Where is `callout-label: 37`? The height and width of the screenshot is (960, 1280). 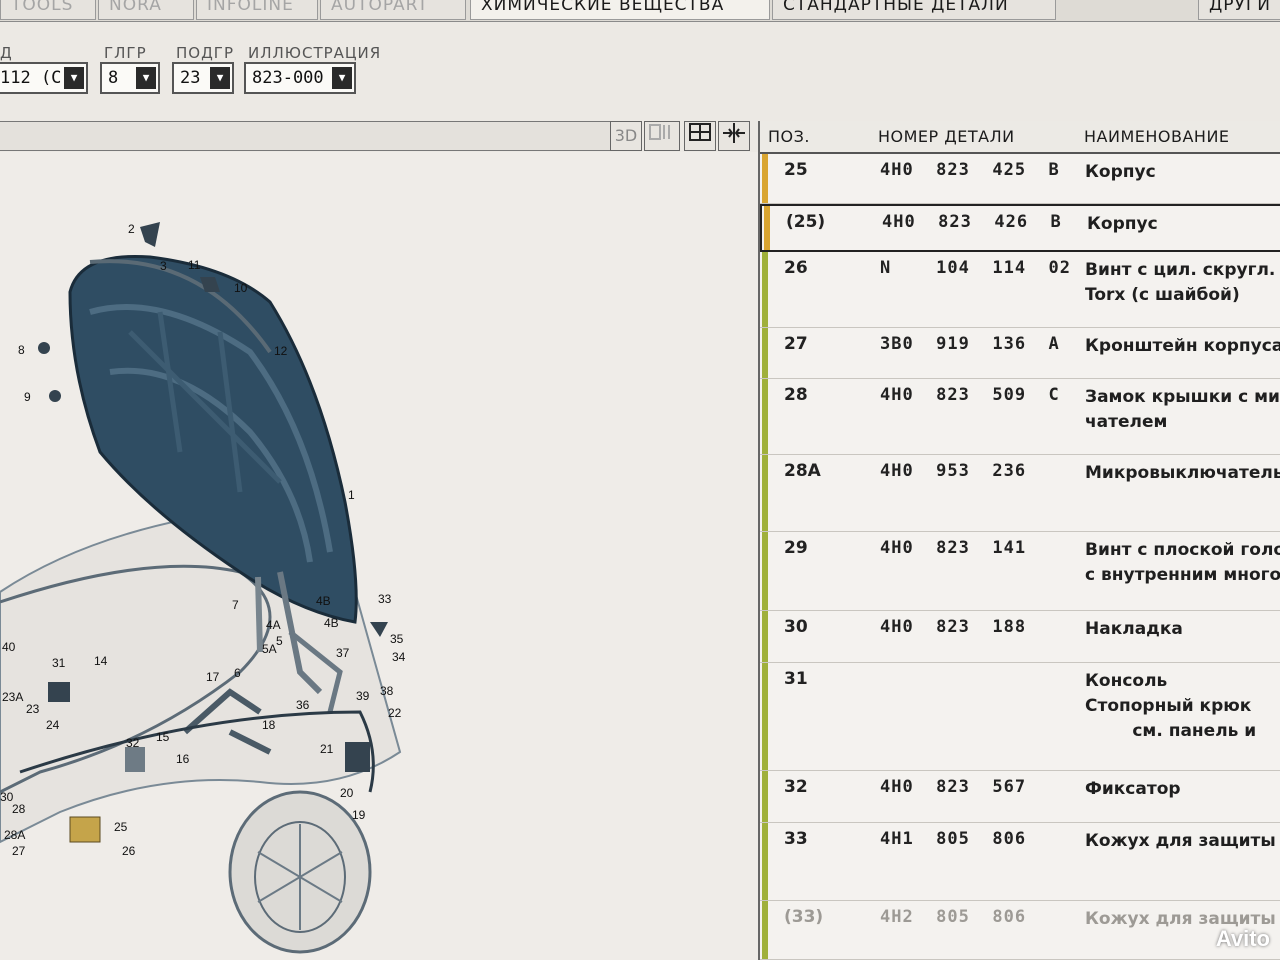 callout-label: 37 is located at coordinates (343, 653).